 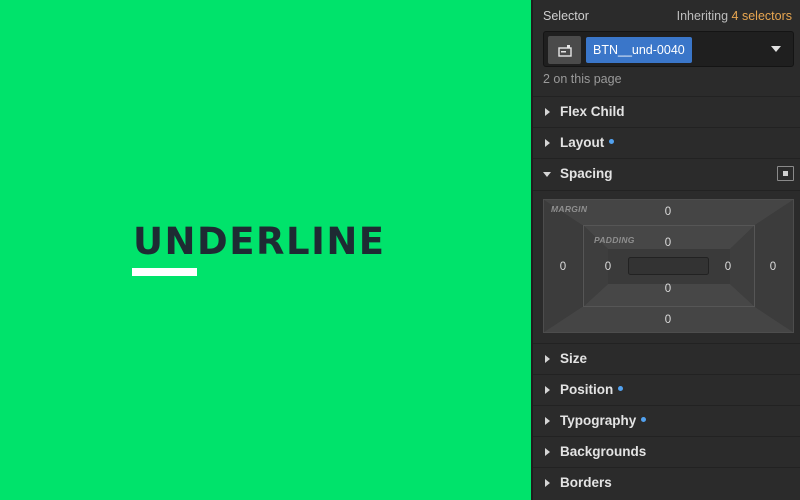 What do you see at coordinates (564, 50) in the screenshot?
I see `element-type-icon` at bounding box center [564, 50].